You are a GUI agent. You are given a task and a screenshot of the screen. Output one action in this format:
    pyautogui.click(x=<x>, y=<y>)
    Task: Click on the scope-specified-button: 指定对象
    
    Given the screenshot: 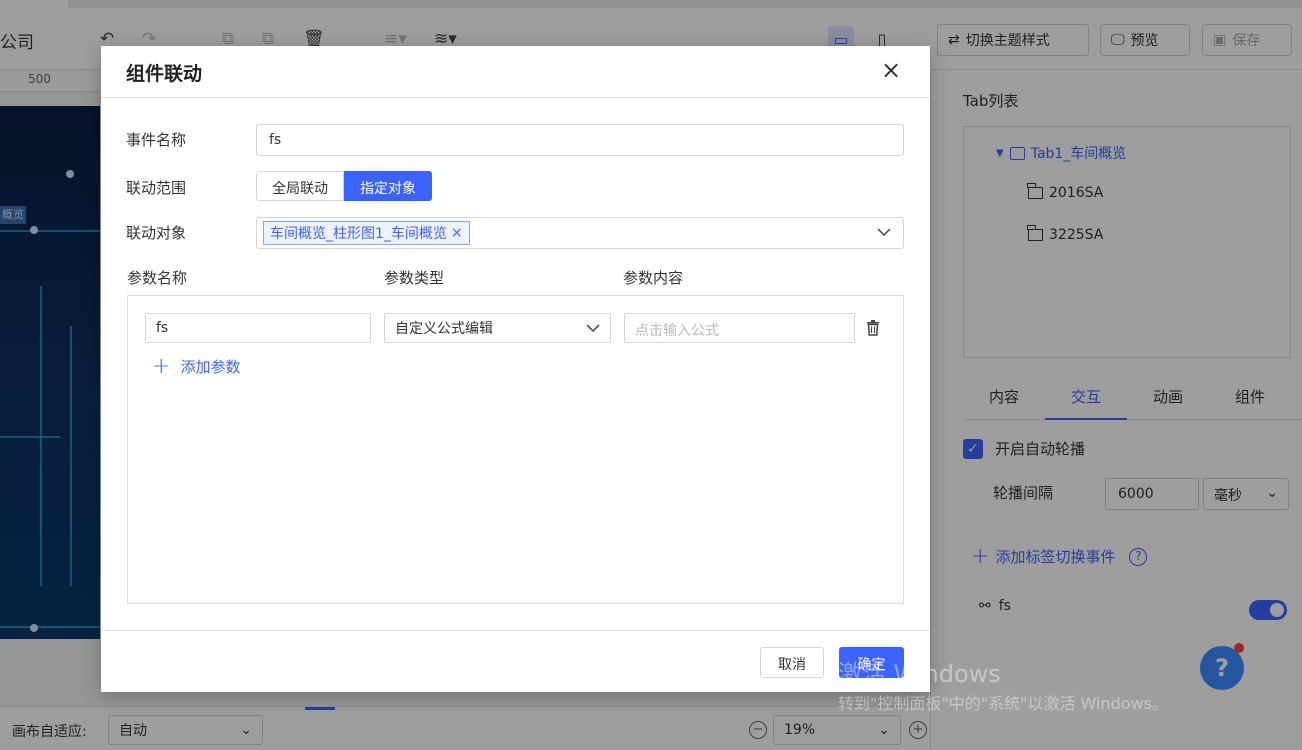 What is the action you would take?
    pyautogui.click(x=388, y=186)
    